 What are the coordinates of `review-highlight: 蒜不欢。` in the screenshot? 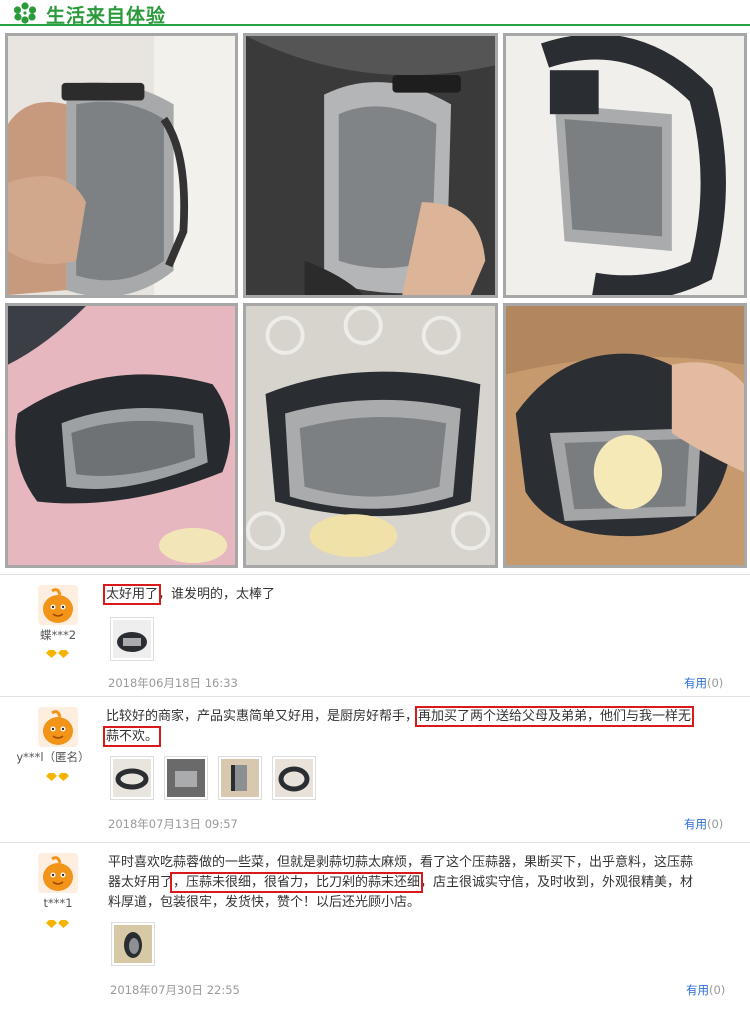 It's located at (132, 736).